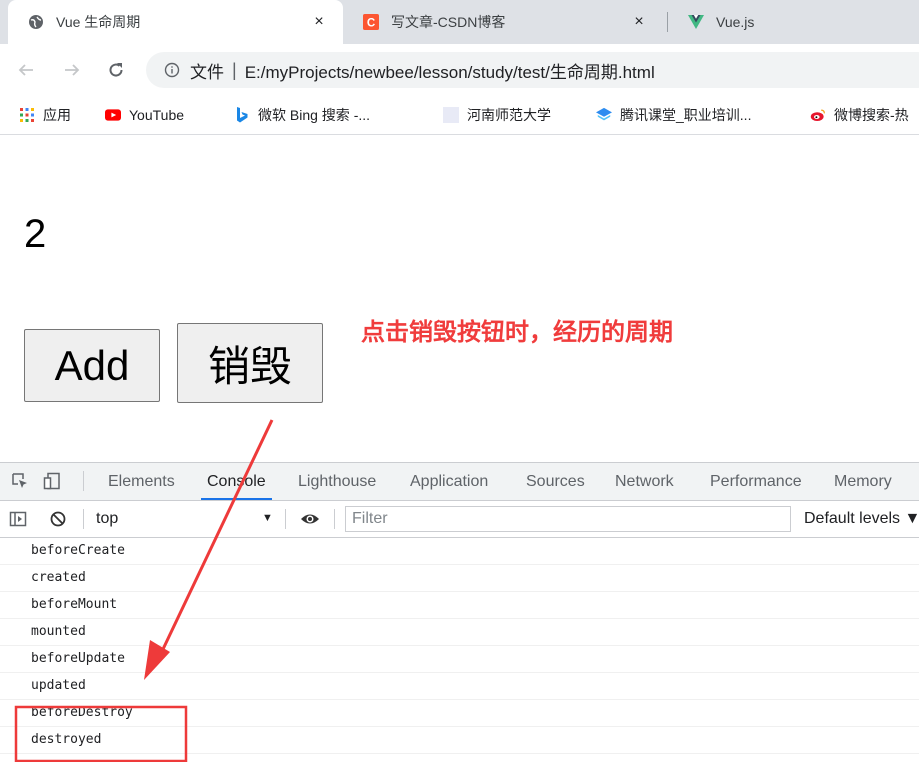  What do you see at coordinates (74, 604) in the screenshot?
I see `log-text: beforeMount` at bounding box center [74, 604].